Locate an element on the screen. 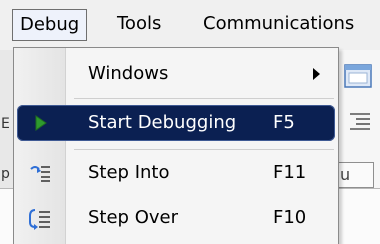 The height and width of the screenshot is (244, 380). menu-debug: Debug is located at coordinates (50, 25).